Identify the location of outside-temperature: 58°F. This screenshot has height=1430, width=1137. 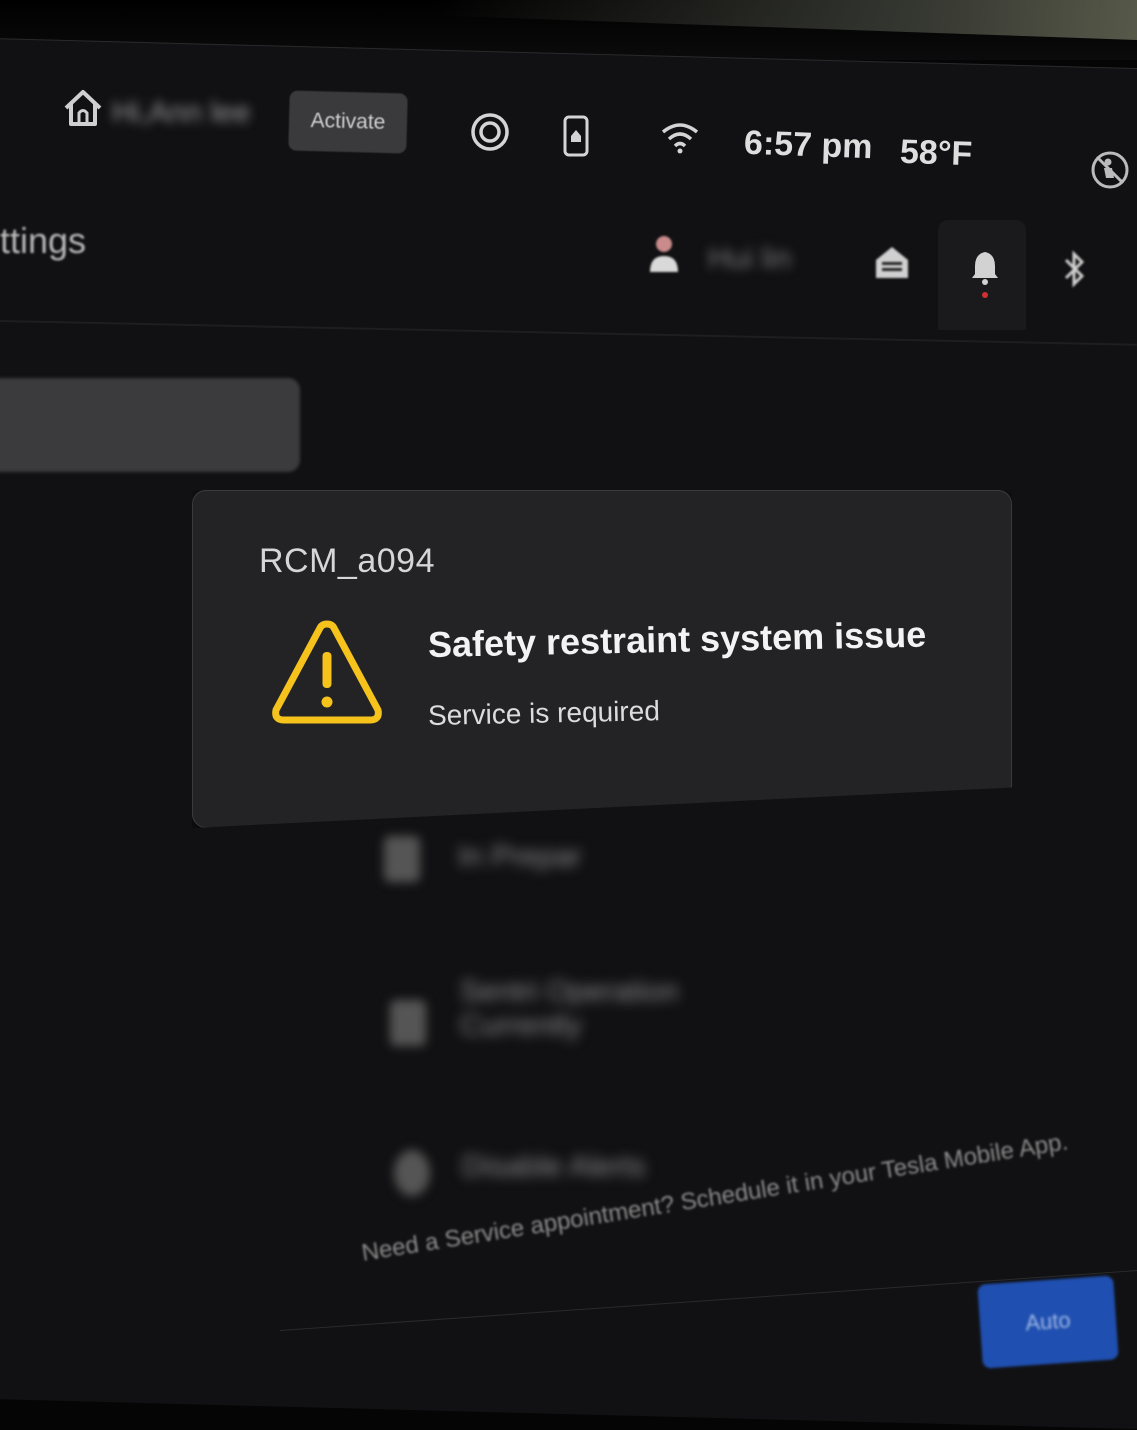
(936, 153).